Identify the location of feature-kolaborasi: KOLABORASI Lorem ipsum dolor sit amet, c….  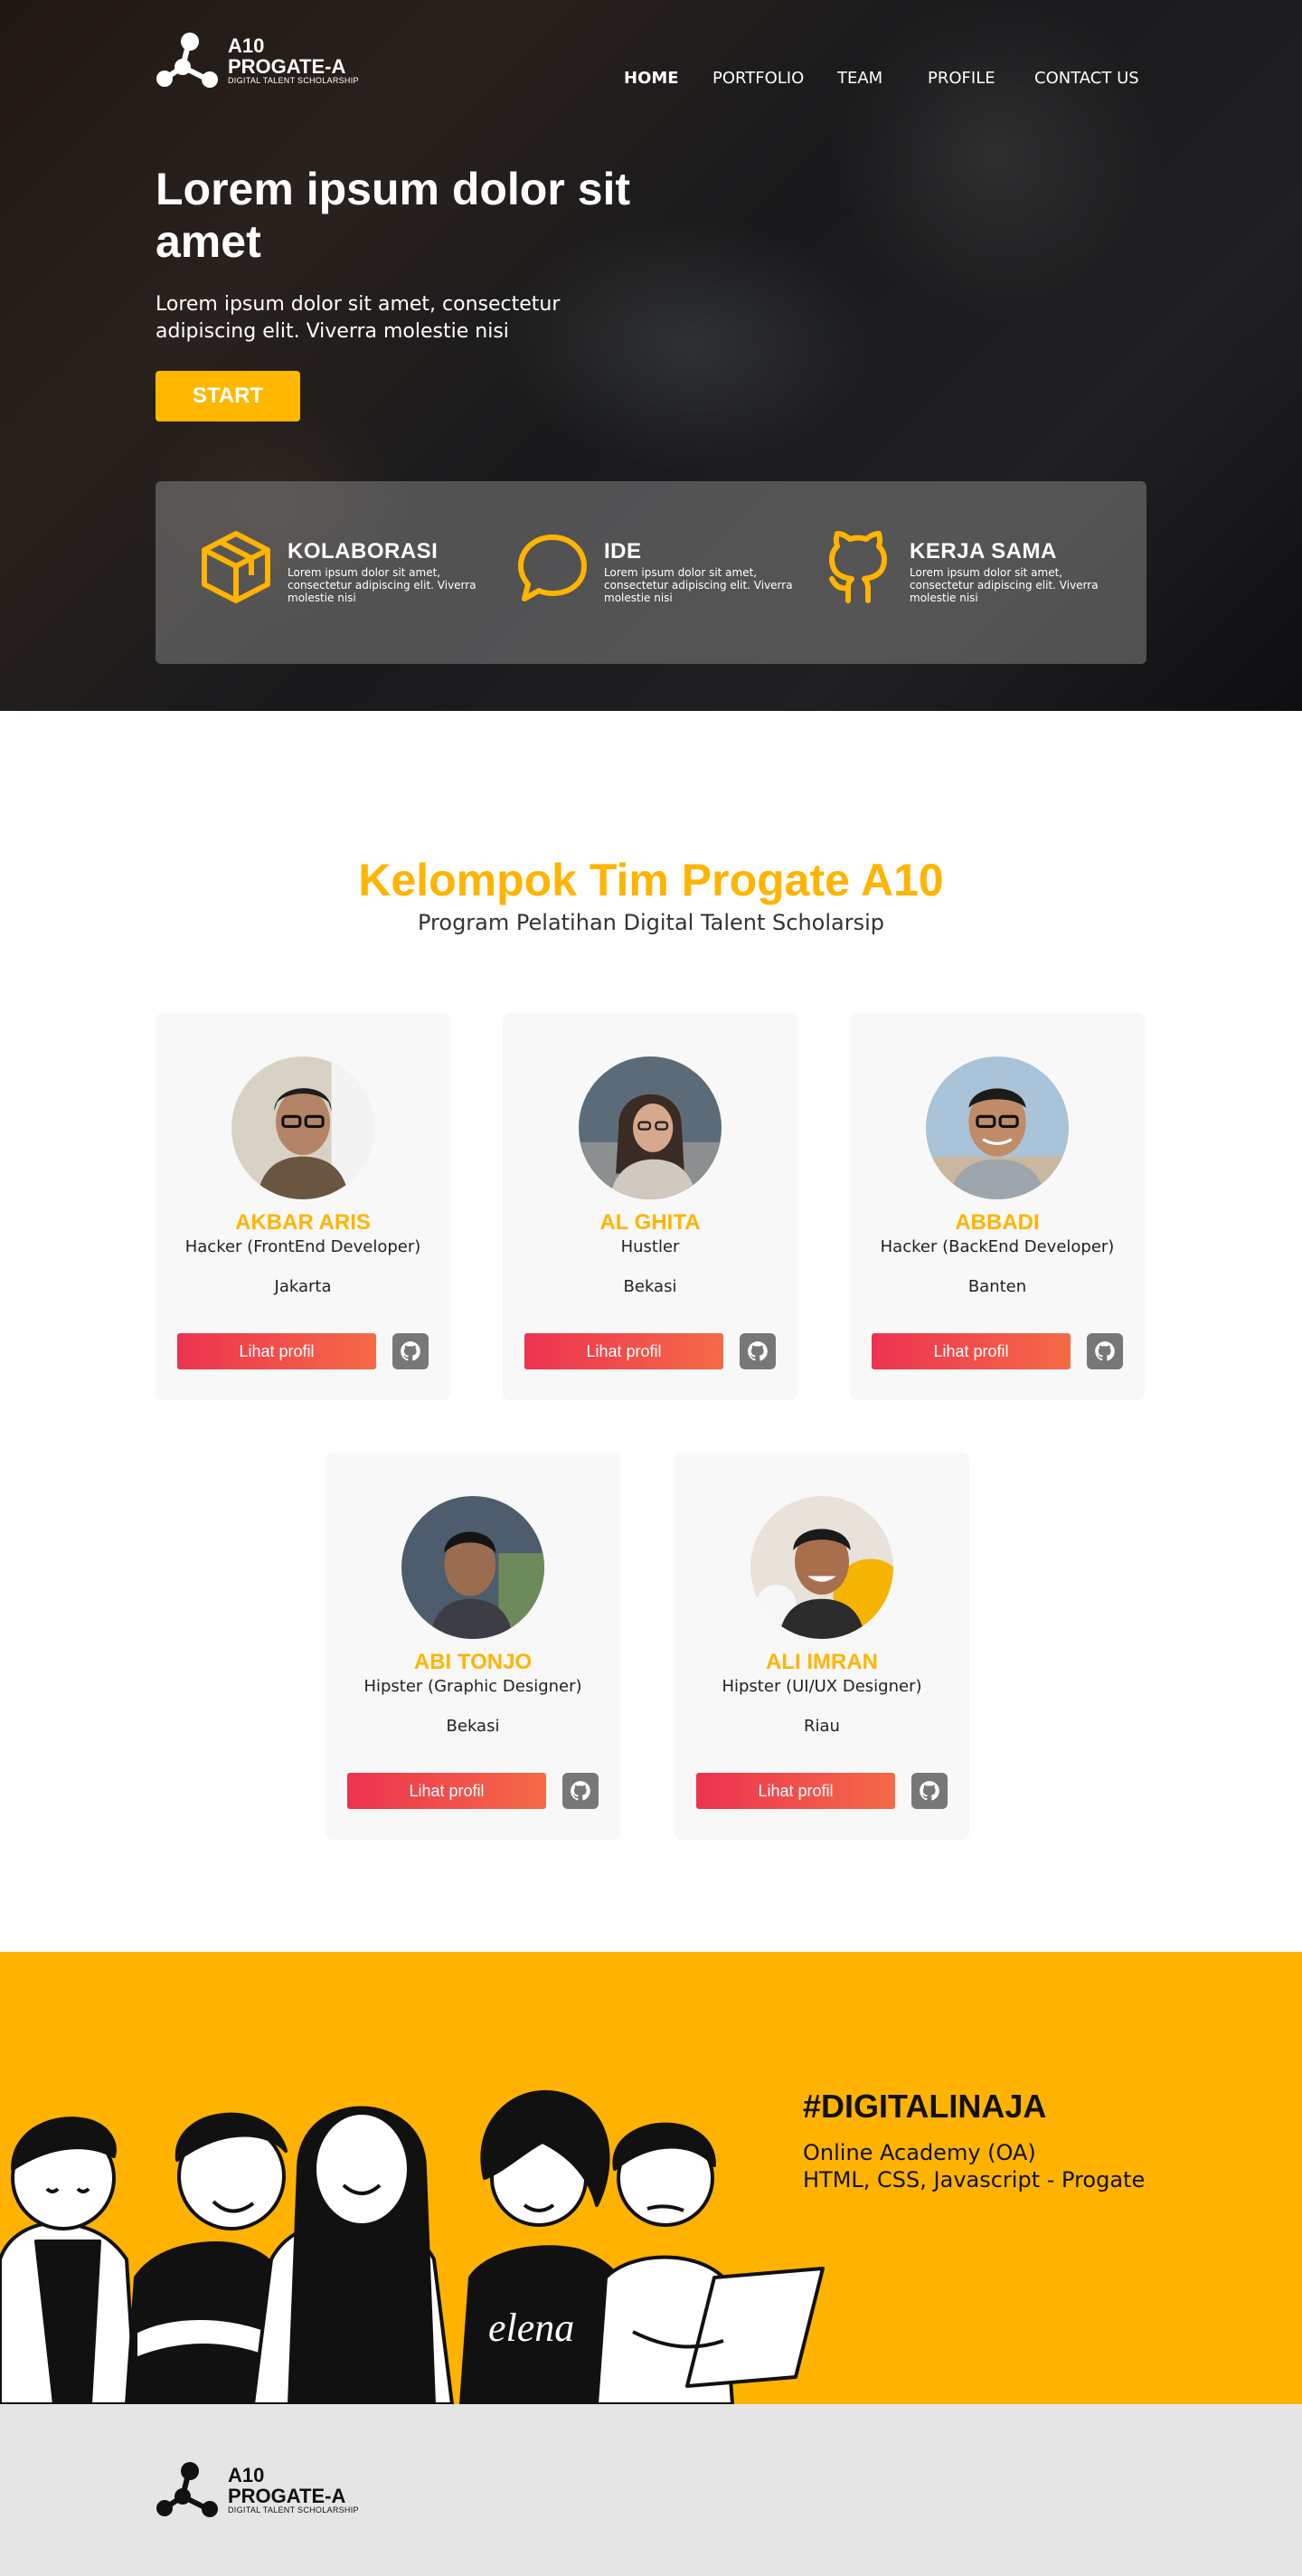
(341, 567).